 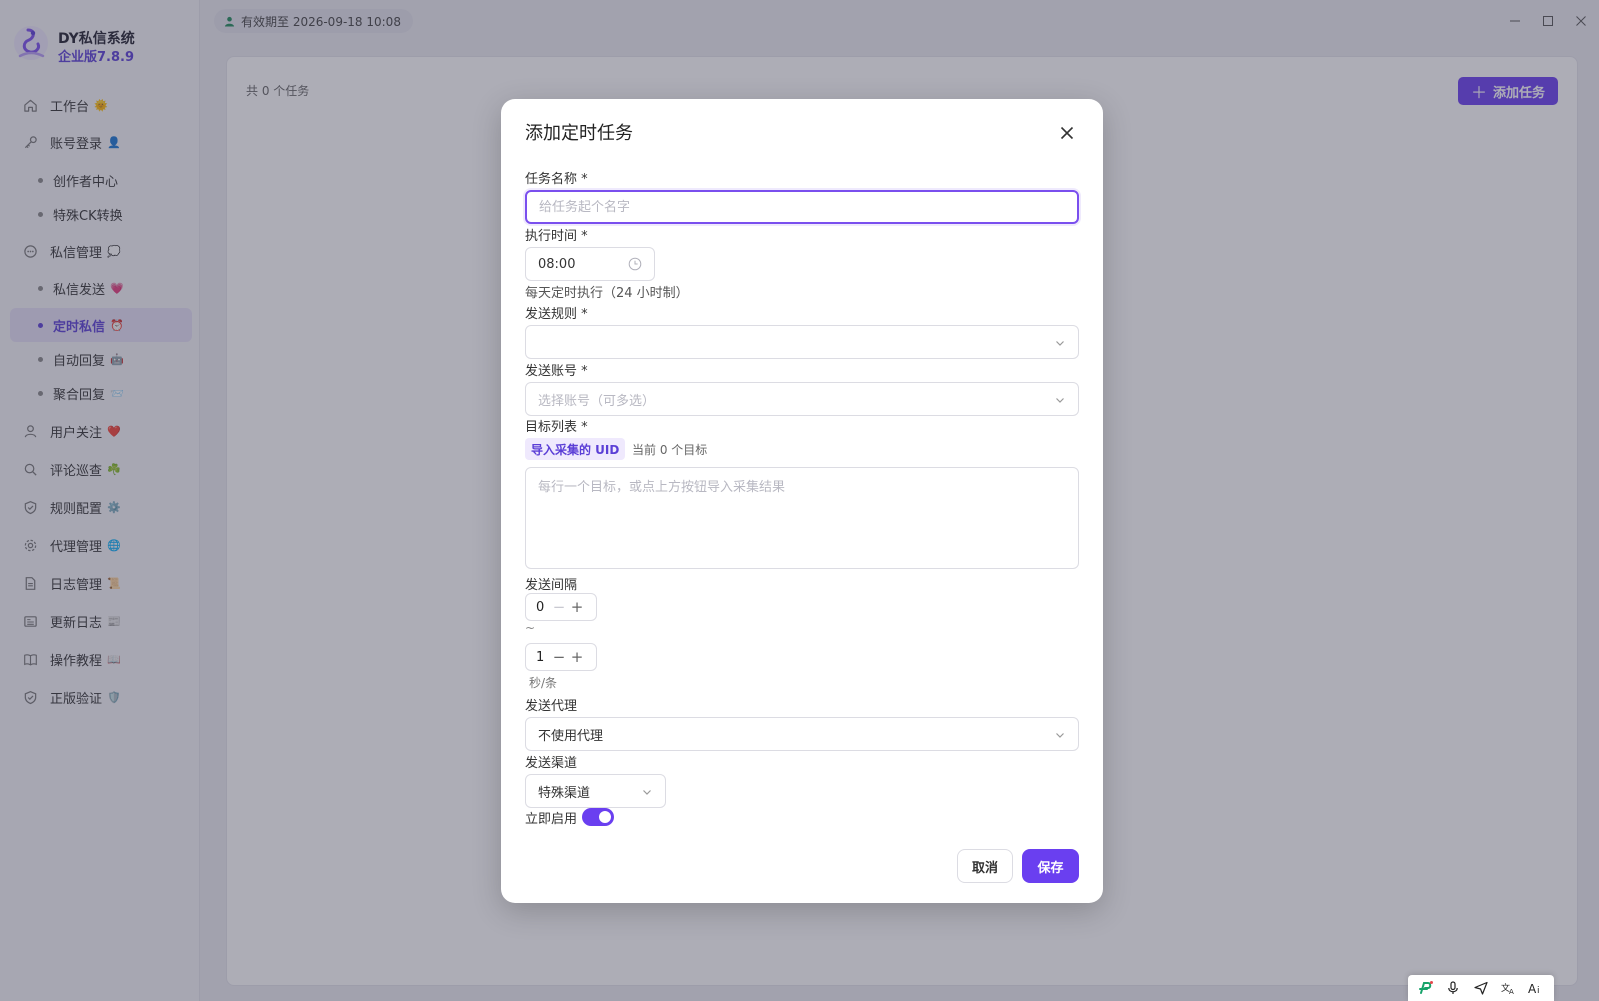 What do you see at coordinates (556, 427) in the screenshot?
I see `target-list-label: 目标列表 *` at bounding box center [556, 427].